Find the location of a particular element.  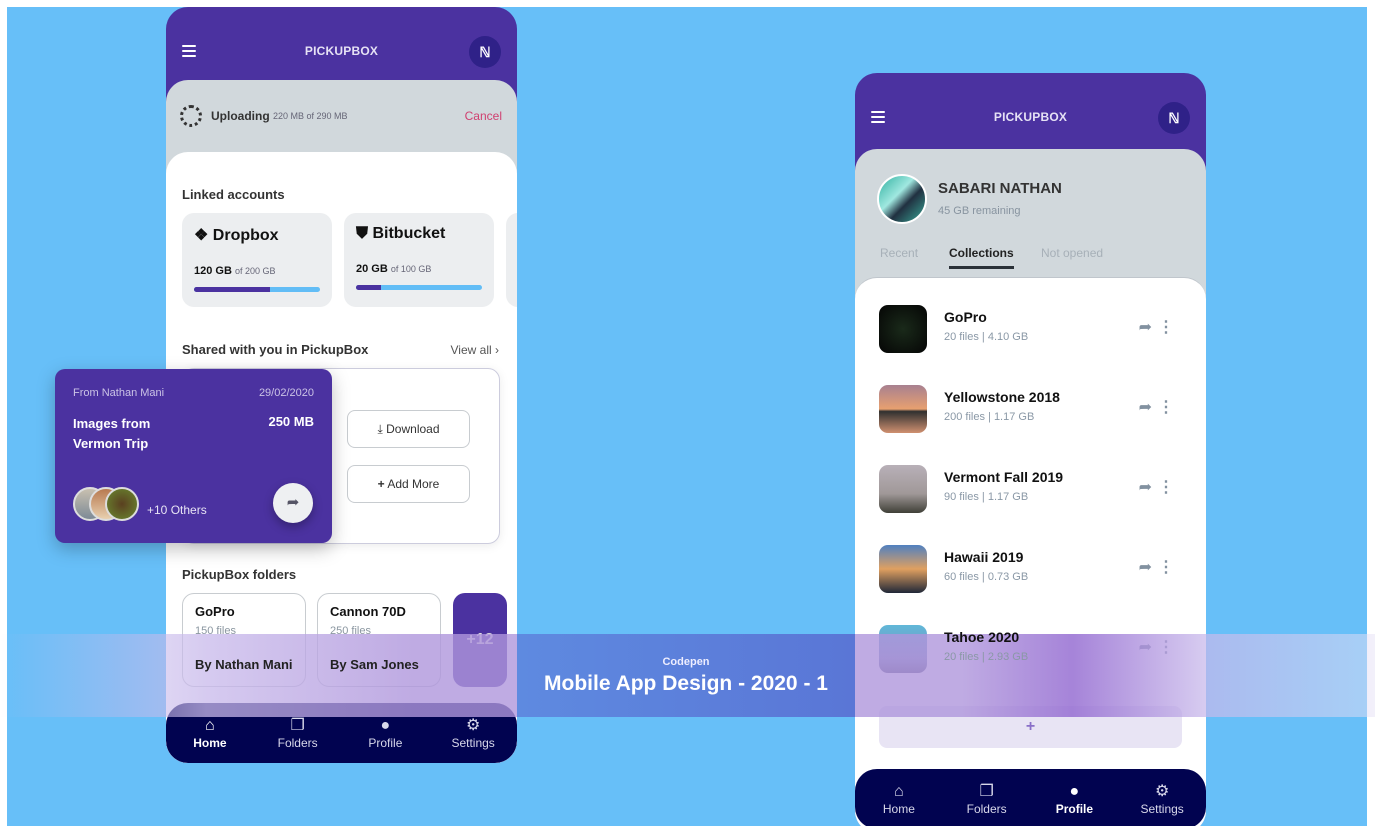

tab-collections: Collections is located at coordinates (981, 257).